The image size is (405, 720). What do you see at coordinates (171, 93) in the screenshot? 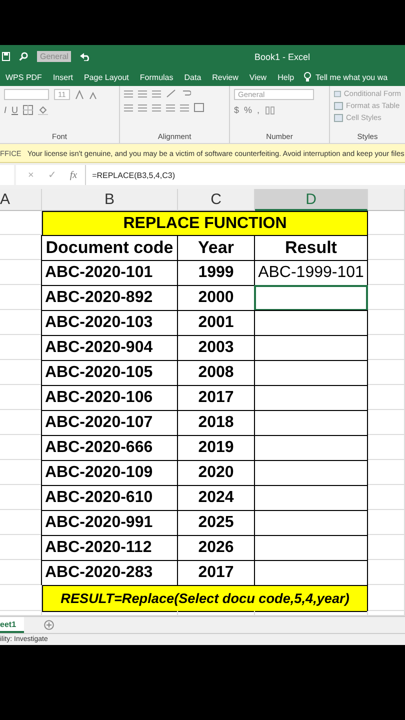
I see `orientation-icon` at bounding box center [171, 93].